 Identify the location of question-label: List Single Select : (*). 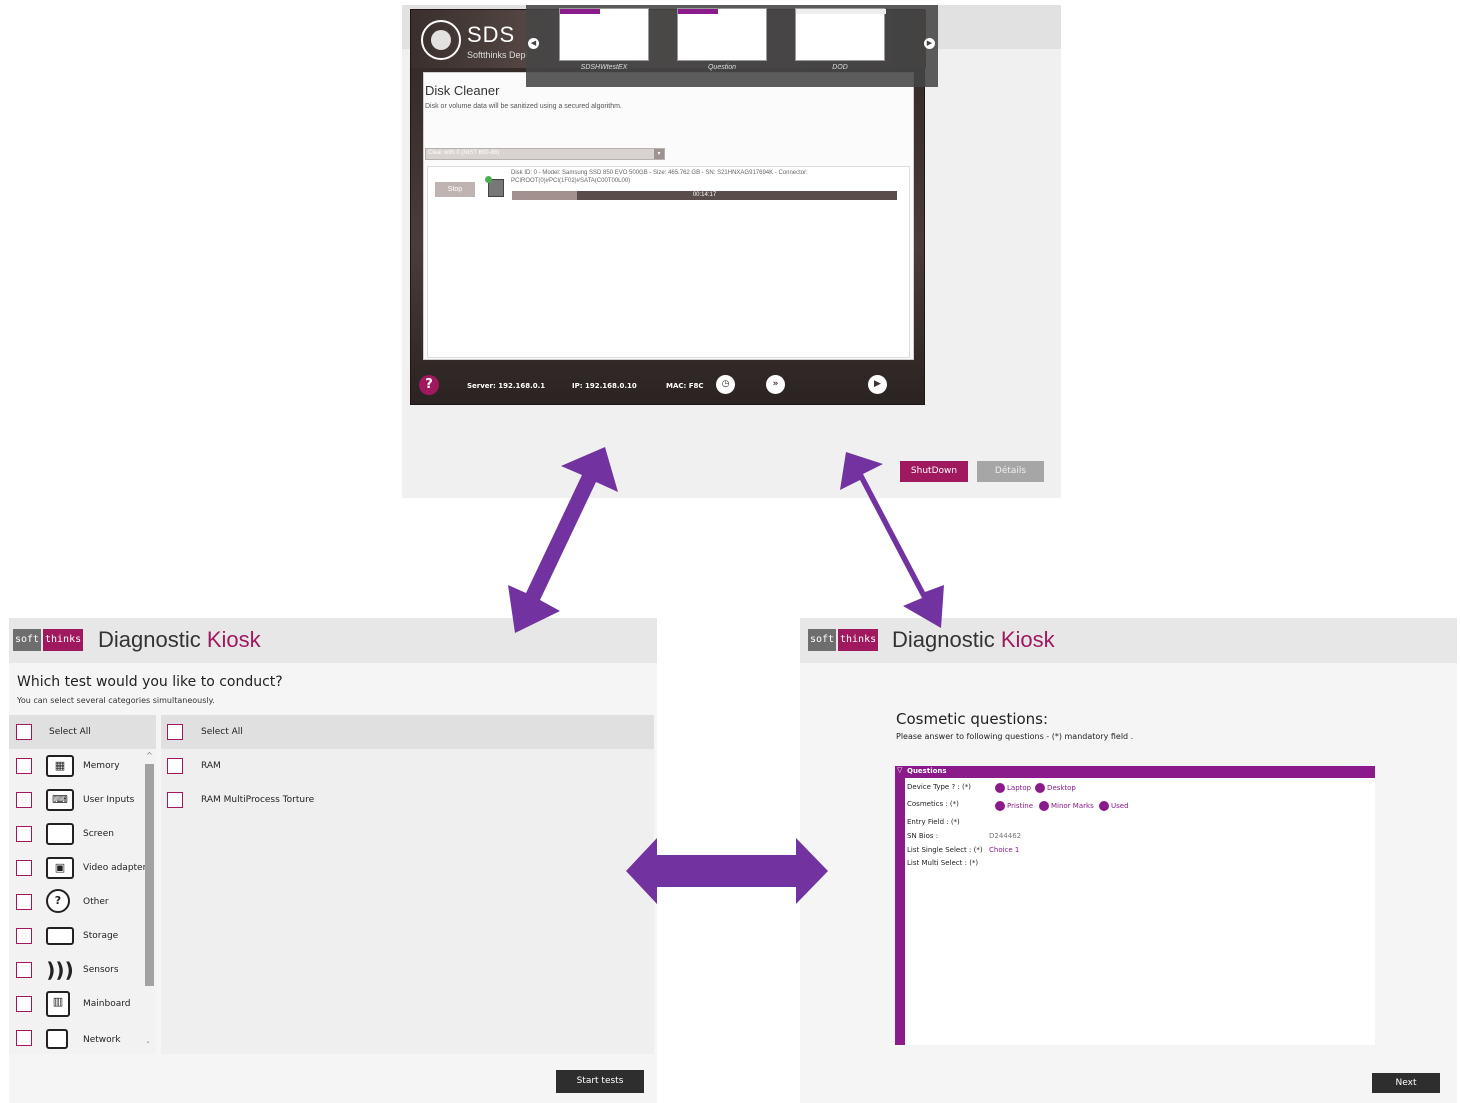
(945, 850).